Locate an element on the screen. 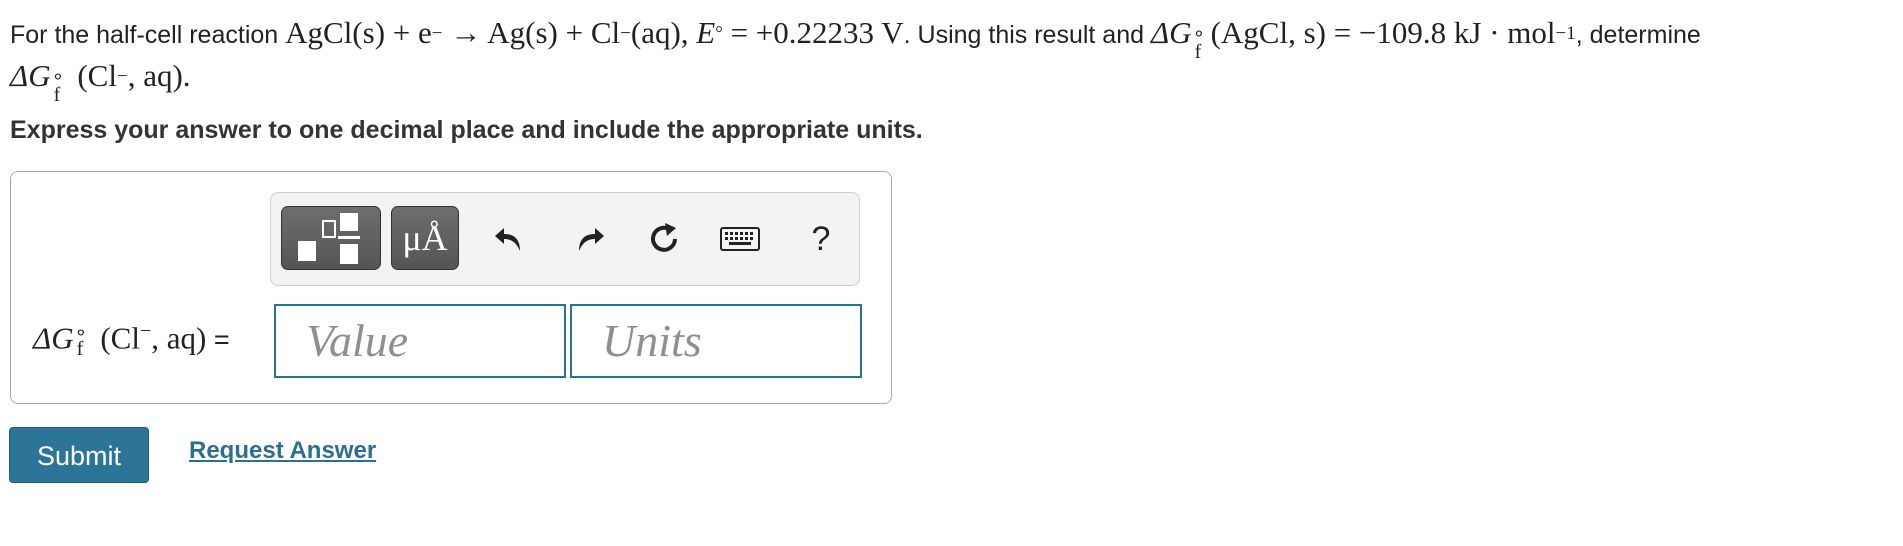 The width and height of the screenshot is (1903, 546). keyboard-icon is located at coordinates (740, 239).